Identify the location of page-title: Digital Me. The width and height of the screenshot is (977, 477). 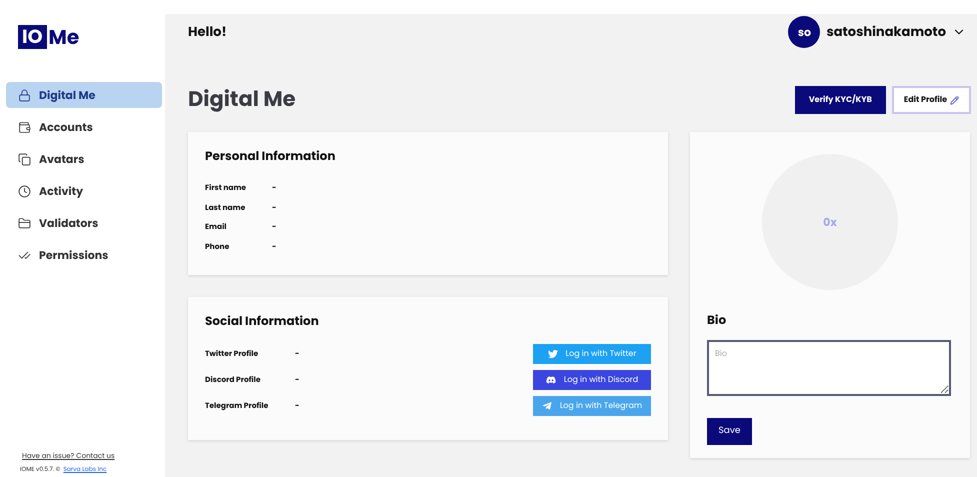
(242, 100).